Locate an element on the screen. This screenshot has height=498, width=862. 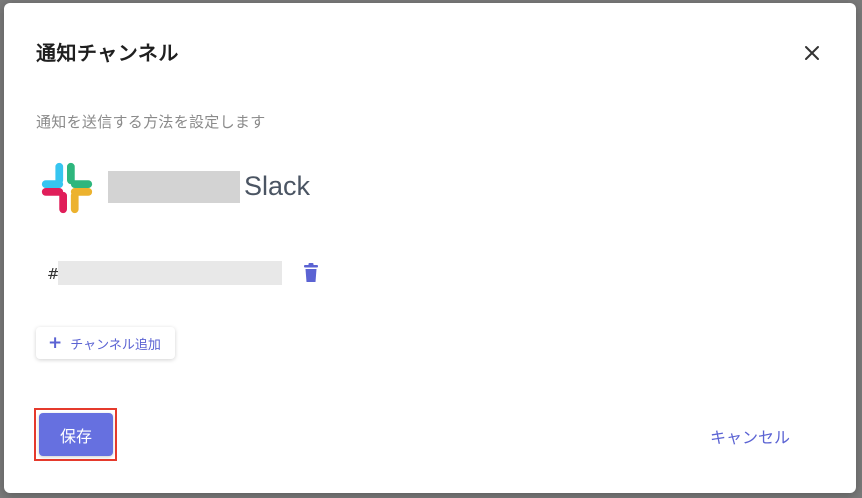
channel-name-redacted is located at coordinates (170, 273).